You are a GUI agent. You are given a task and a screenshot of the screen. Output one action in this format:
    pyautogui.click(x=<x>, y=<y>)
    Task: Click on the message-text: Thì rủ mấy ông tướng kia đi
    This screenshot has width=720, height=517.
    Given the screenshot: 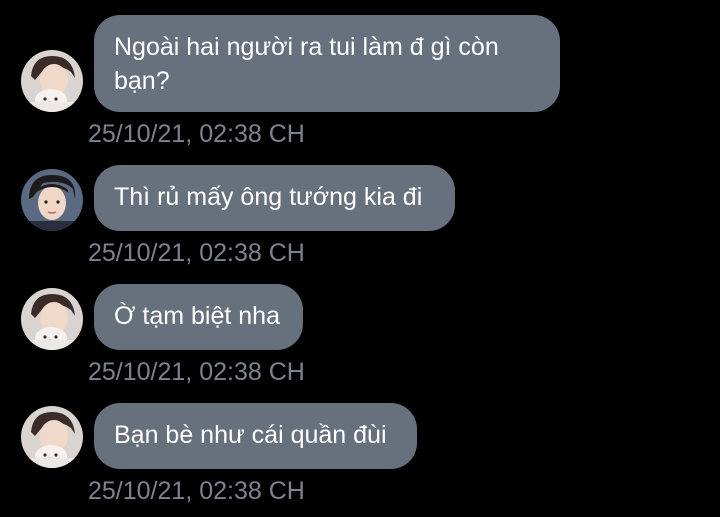 What is the action you would take?
    pyautogui.click(x=268, y=197)
    